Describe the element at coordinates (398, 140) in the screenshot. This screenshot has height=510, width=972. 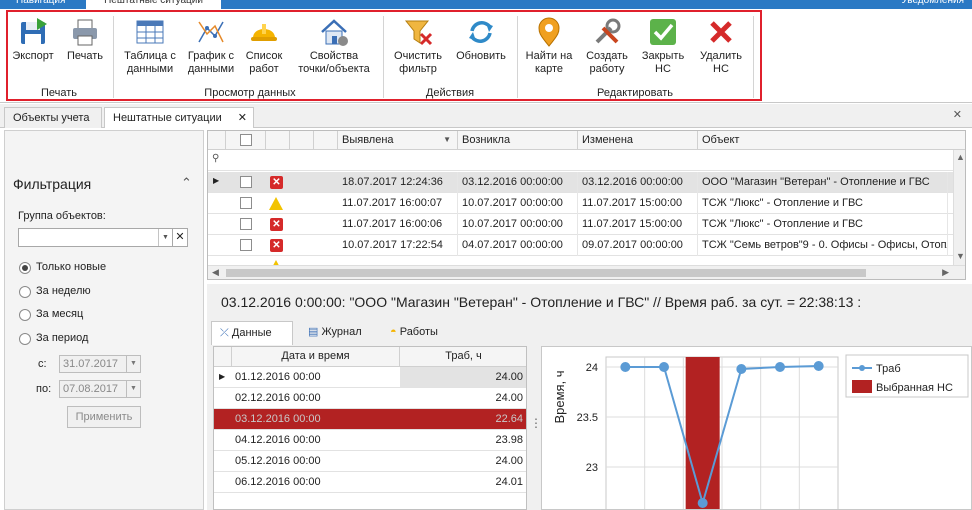
I see `column-detected: Выявлена ▼` at that location.